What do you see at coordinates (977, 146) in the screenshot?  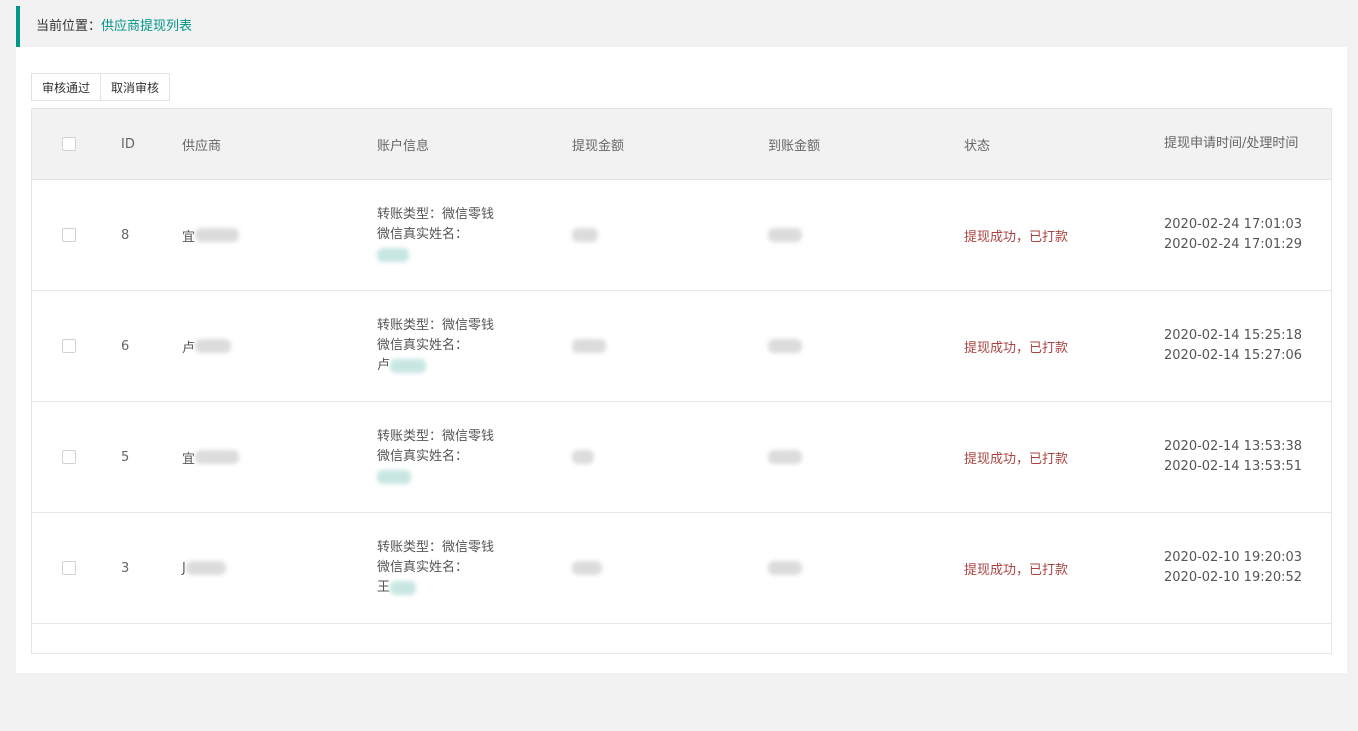 I see `header-status: 状态` at bounding box center [977, 146].